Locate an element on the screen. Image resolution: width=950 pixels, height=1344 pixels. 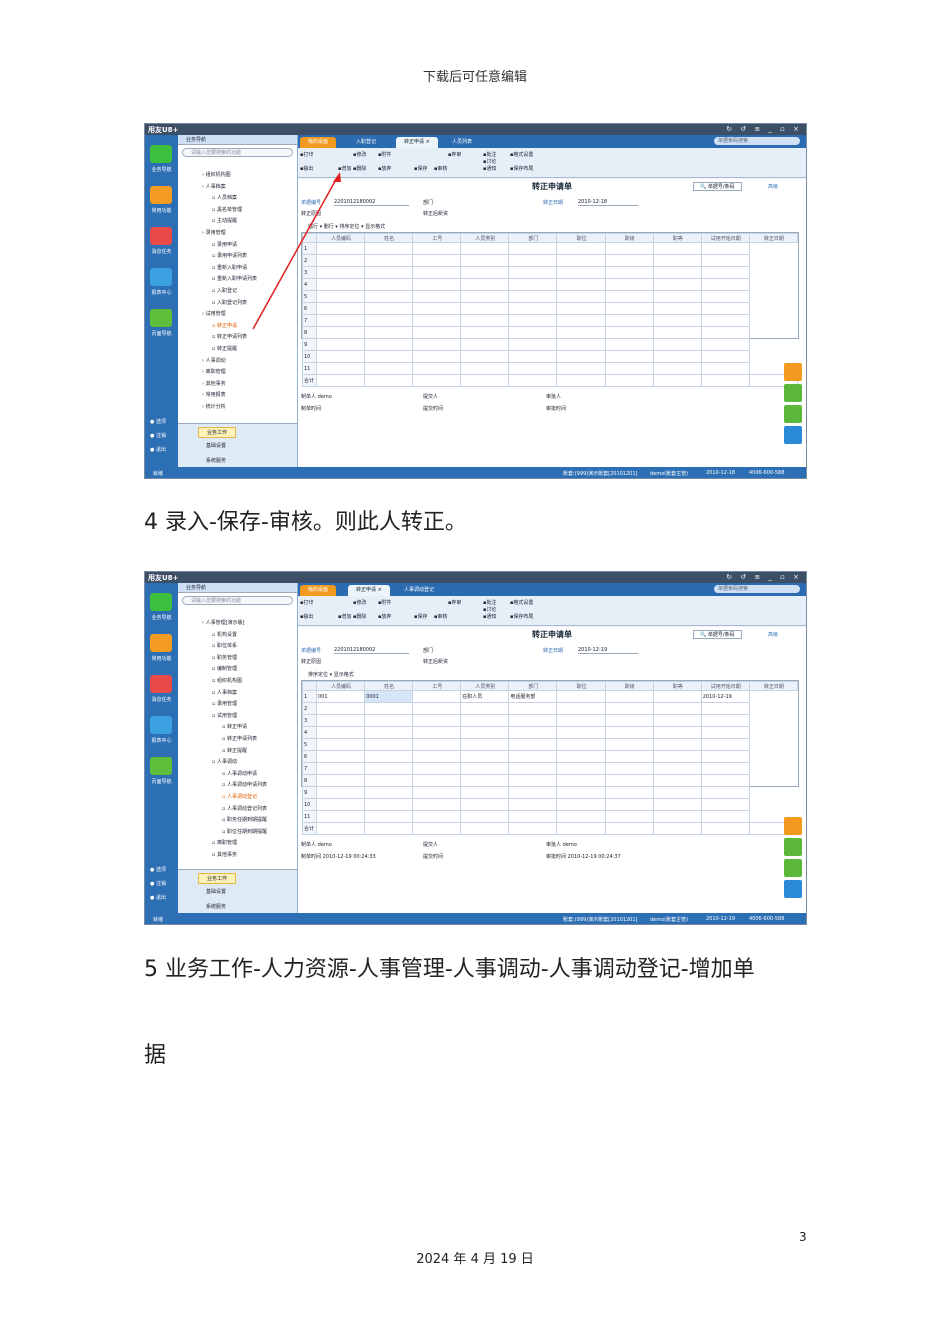
tree-item: › 常用报表 is located at coordinates (214, 394).